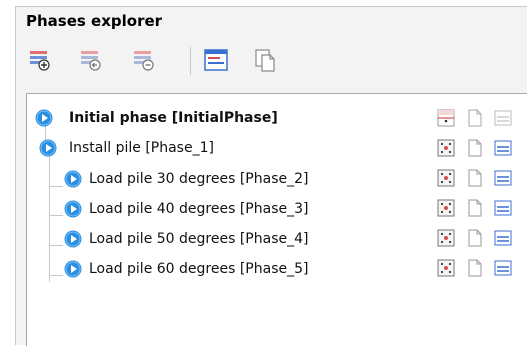 The width and height of the screenshot is (527, 346). I want to click on phase-label: Load pile 30 degrees [Phase_2], so click(199, 179).